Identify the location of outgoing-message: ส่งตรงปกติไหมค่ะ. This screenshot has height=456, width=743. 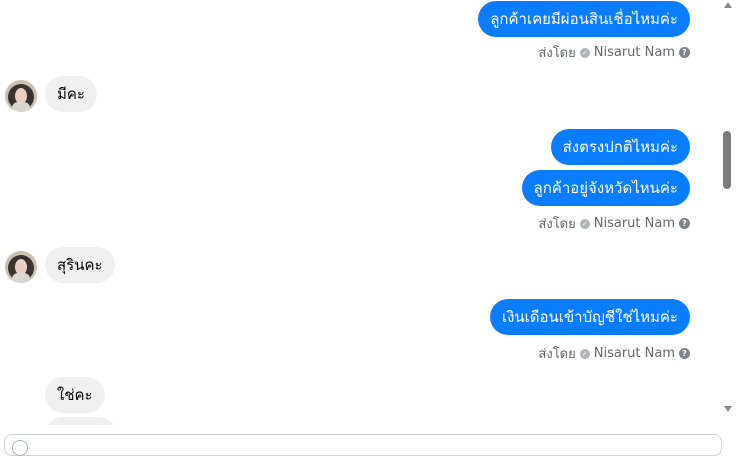
(620, 147).